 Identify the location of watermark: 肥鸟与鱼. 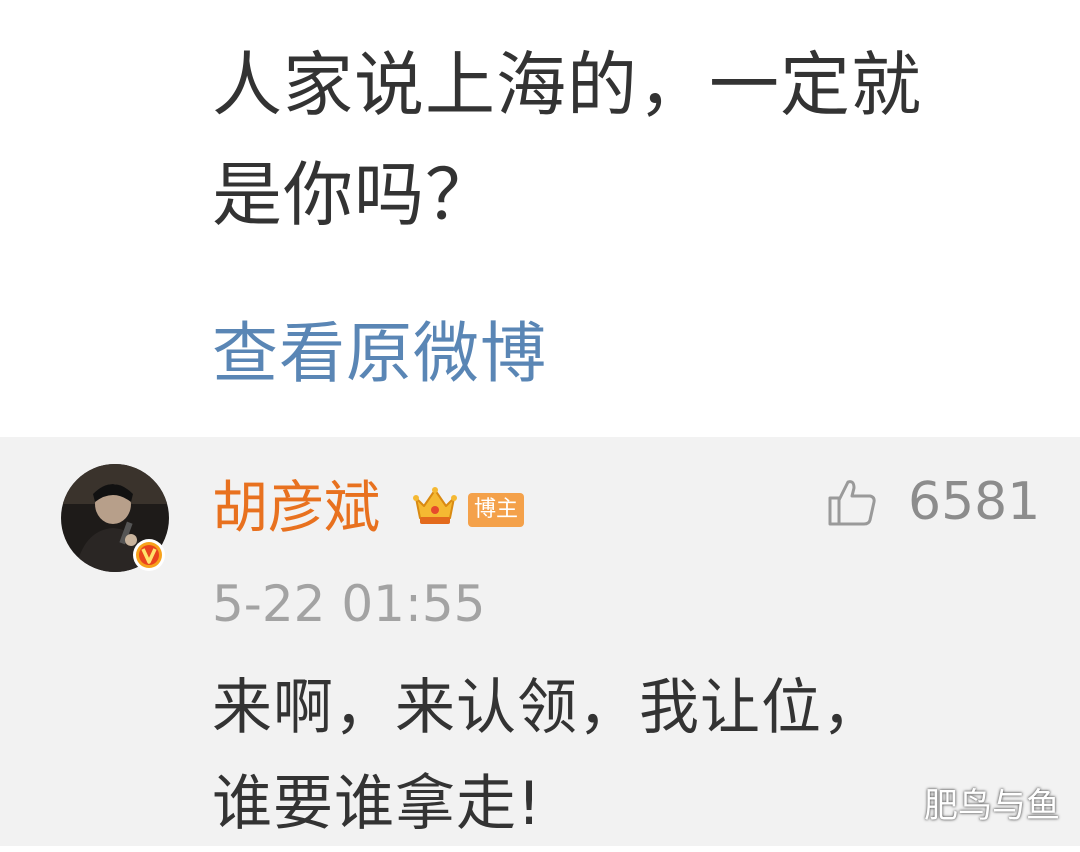
(992, 806).